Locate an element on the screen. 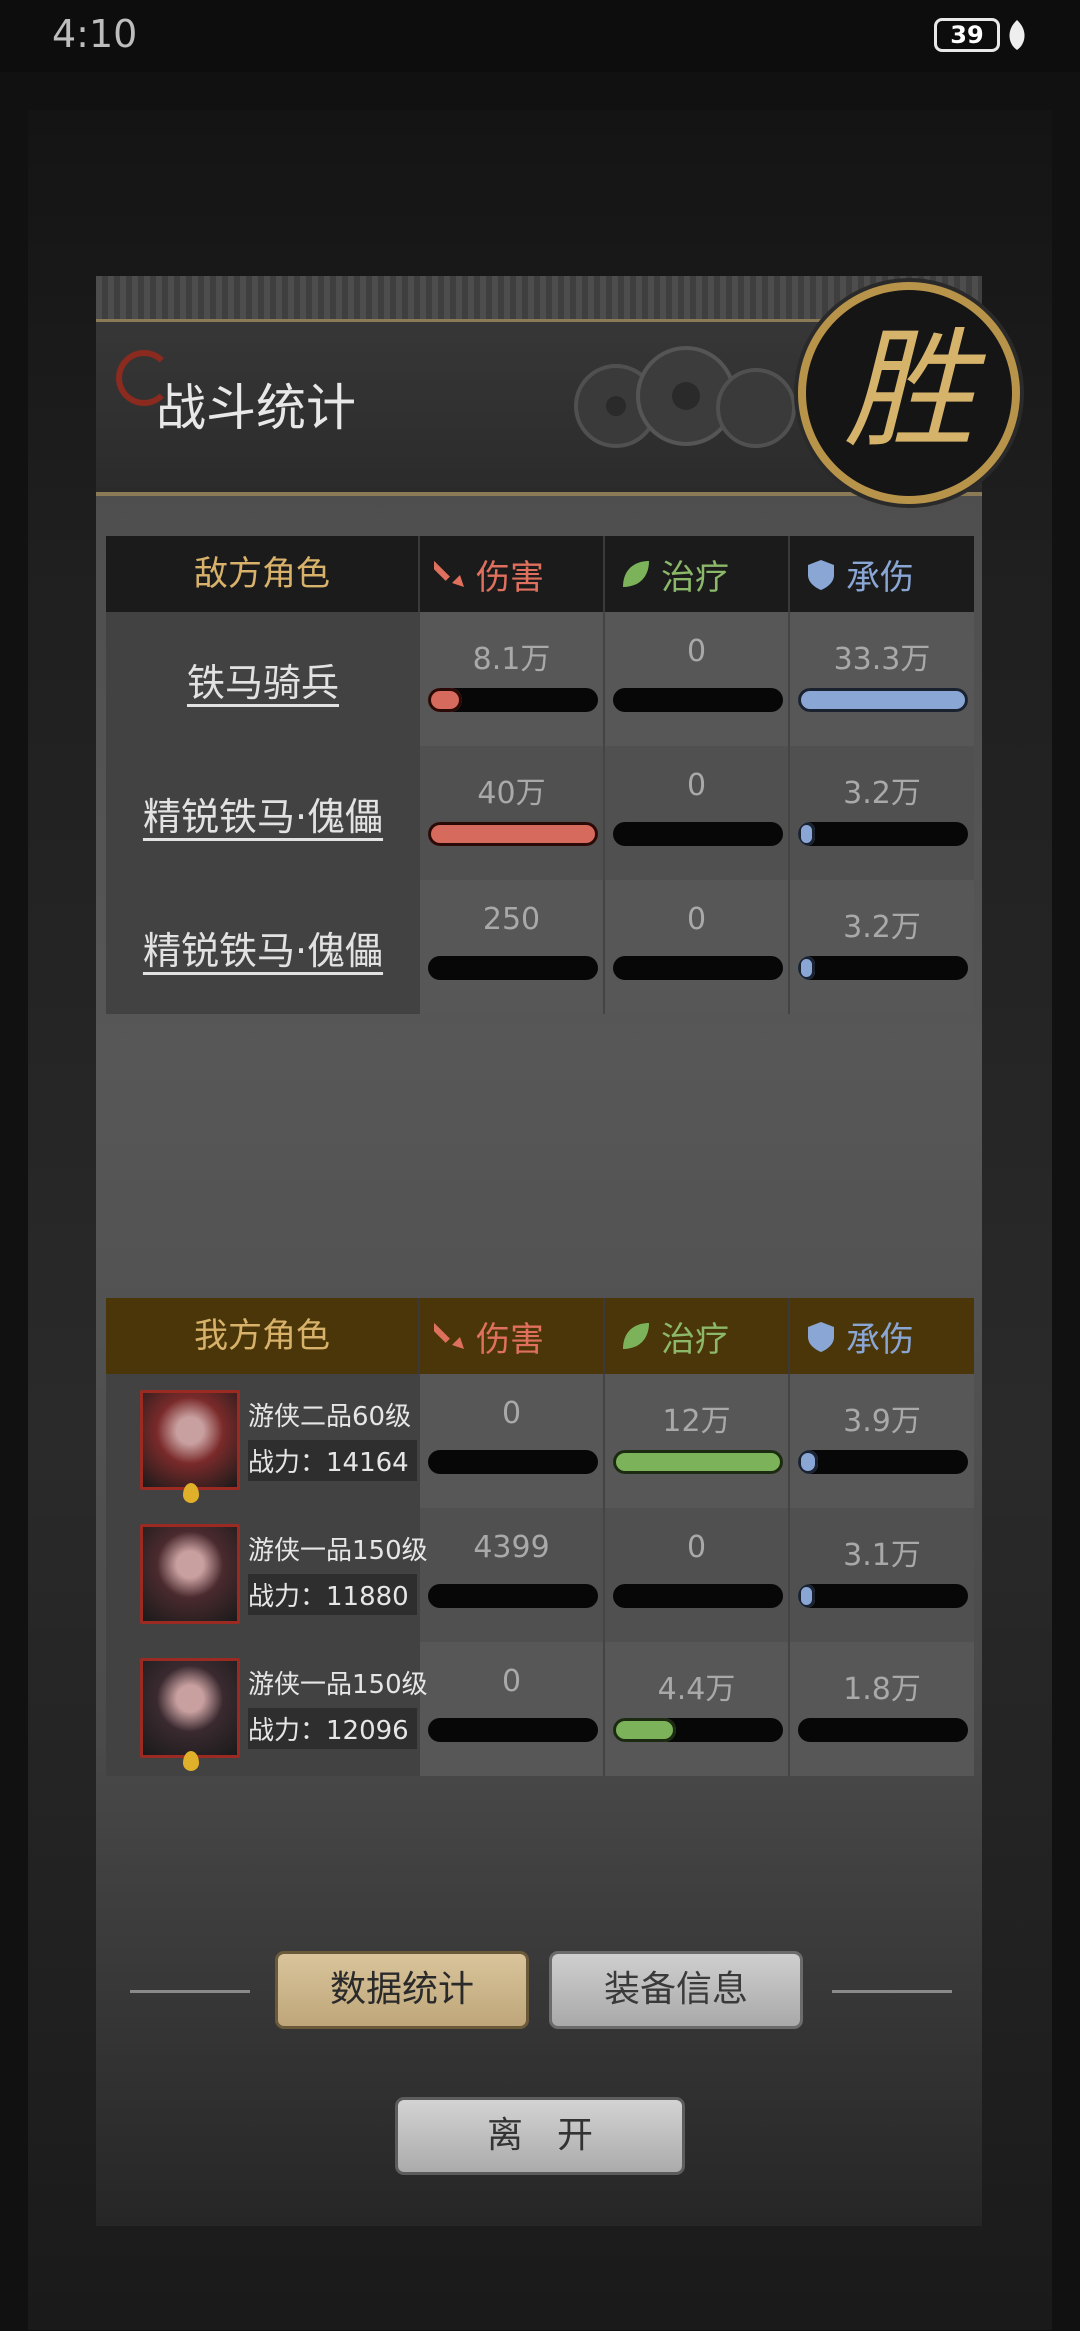  damage-value: 4399 is located at coordinates (511, 1547).